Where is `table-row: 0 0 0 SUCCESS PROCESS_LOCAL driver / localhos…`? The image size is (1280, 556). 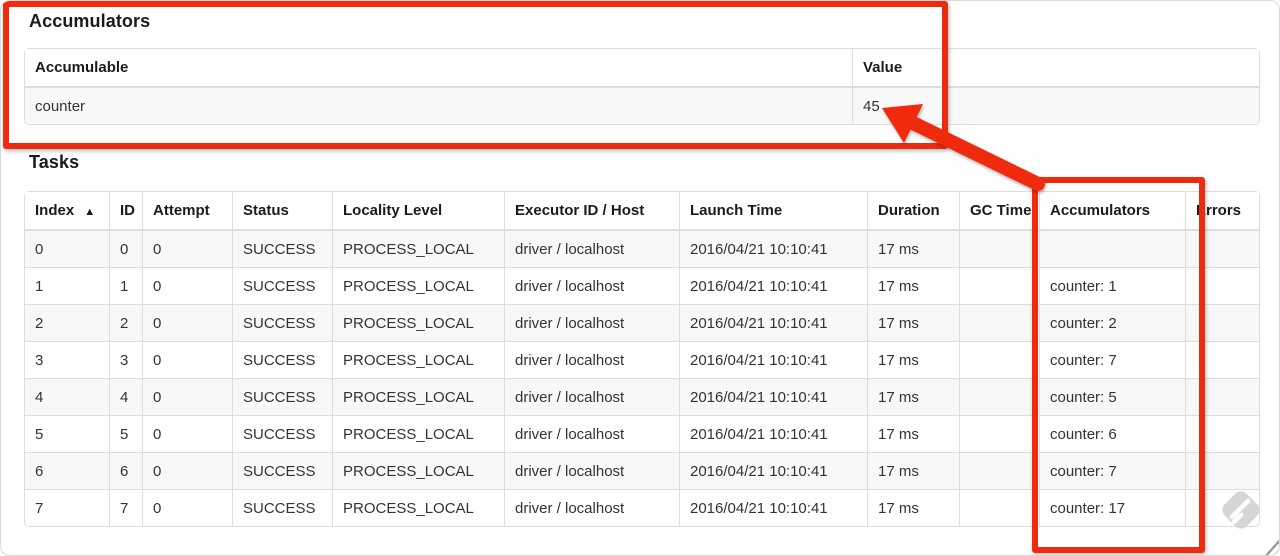
table-row: 0 0 0 SUCCESS PROCESS_LOCAL driver / localhos… is located at coordinates (642, 249).